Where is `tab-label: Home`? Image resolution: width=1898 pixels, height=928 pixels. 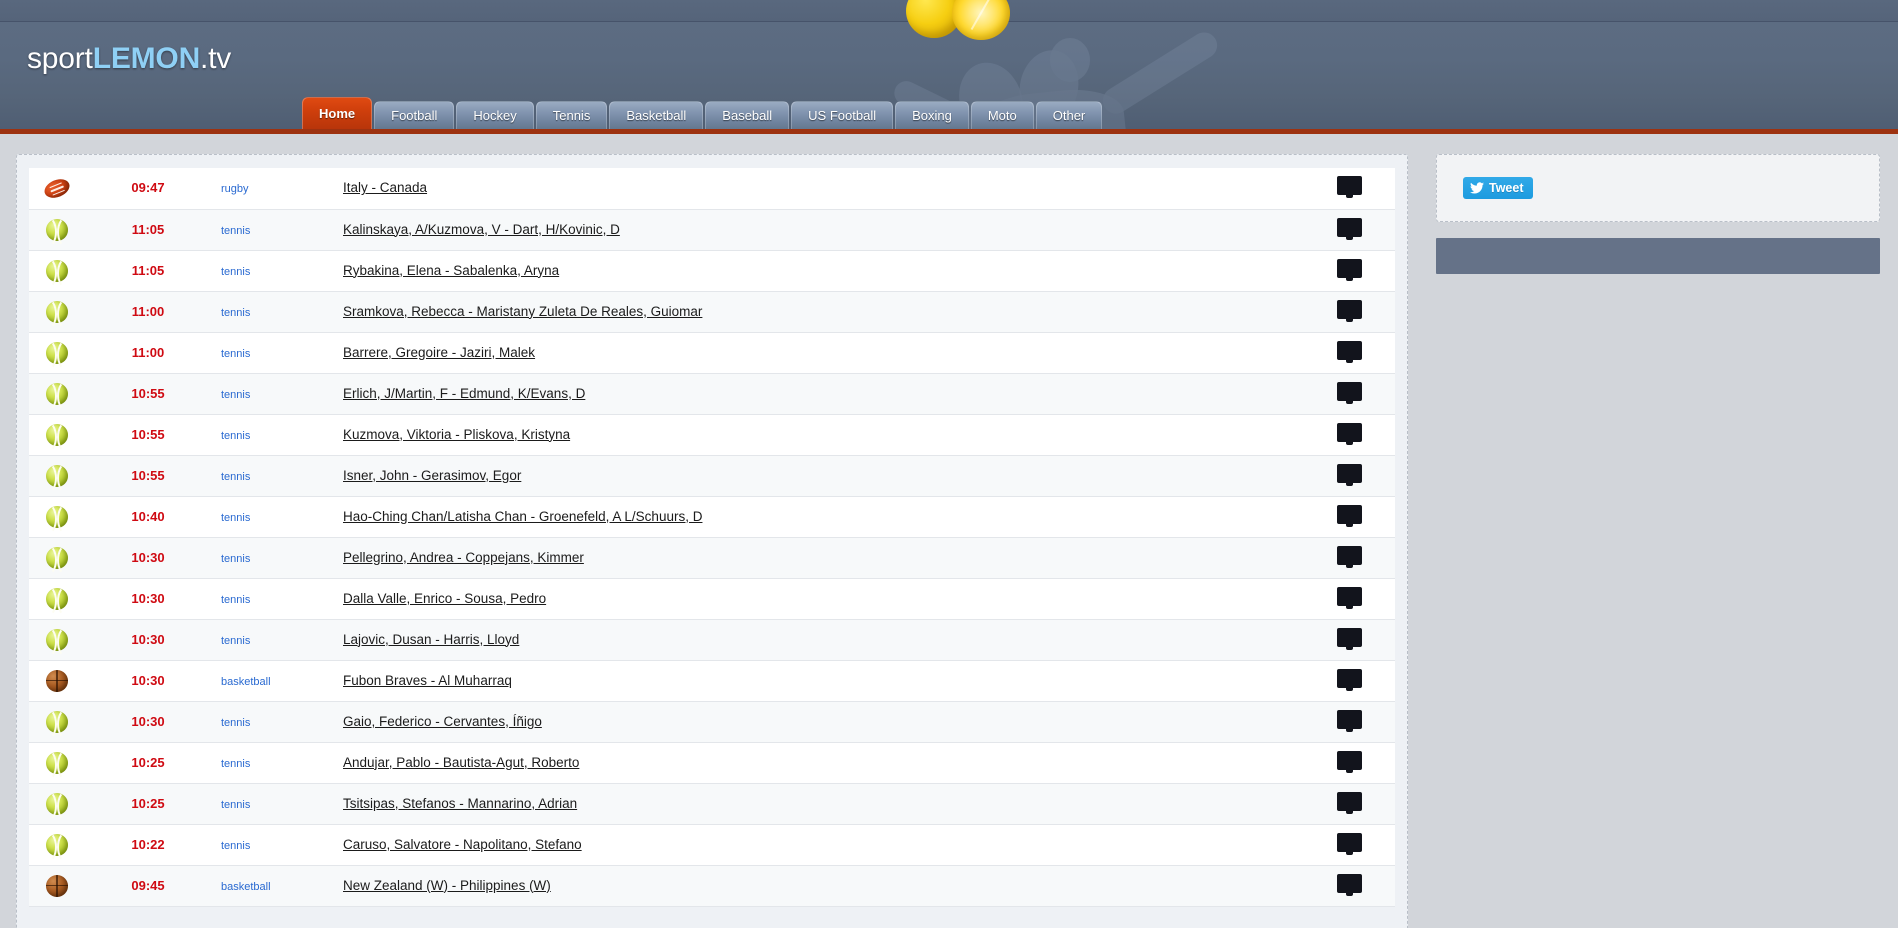 tab-label: Home is located at coordinates (337, 113).